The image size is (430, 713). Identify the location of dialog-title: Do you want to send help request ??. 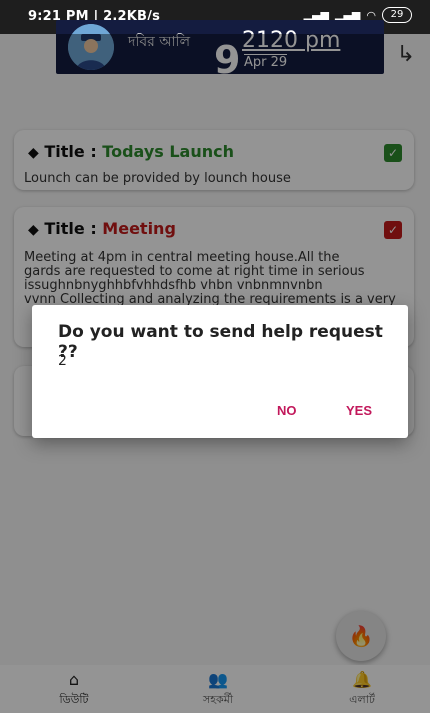
(220, 342).